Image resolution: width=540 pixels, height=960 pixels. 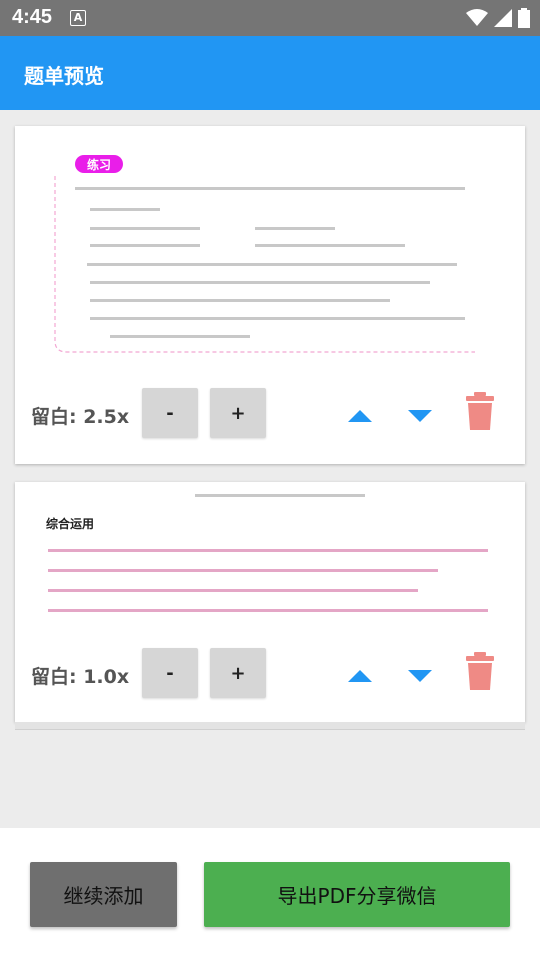 I want to click on page-title: 题单预览, so click(x=64, y=76).